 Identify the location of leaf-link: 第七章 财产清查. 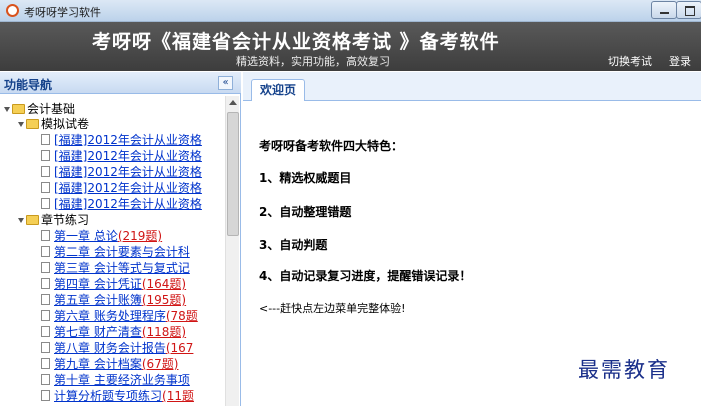
(98, 332).